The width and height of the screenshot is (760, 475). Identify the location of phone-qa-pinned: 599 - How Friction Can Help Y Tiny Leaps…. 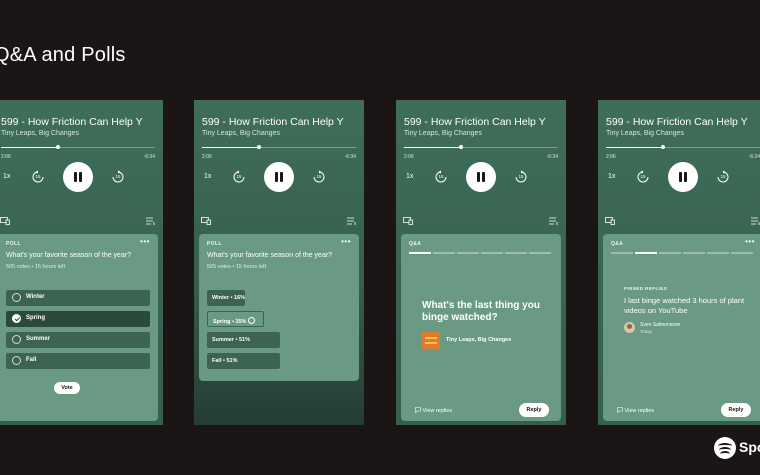
(679, 262).